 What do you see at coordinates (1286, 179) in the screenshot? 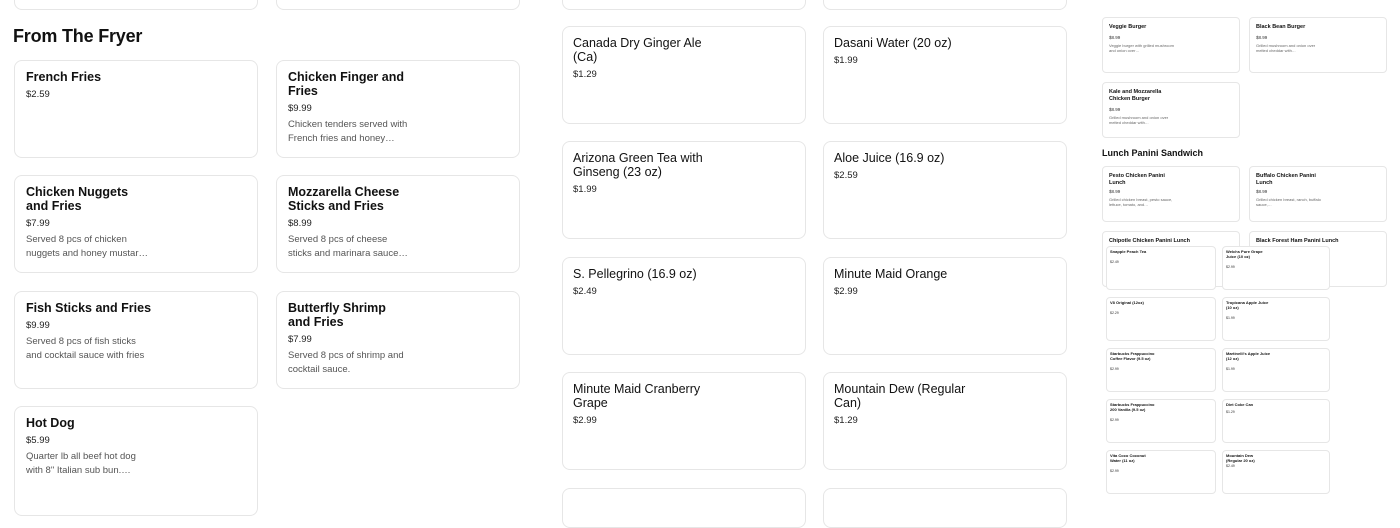
I see `item-name: Buffalo Chicken Panini Lunch` at bounding box center [1286, 179].